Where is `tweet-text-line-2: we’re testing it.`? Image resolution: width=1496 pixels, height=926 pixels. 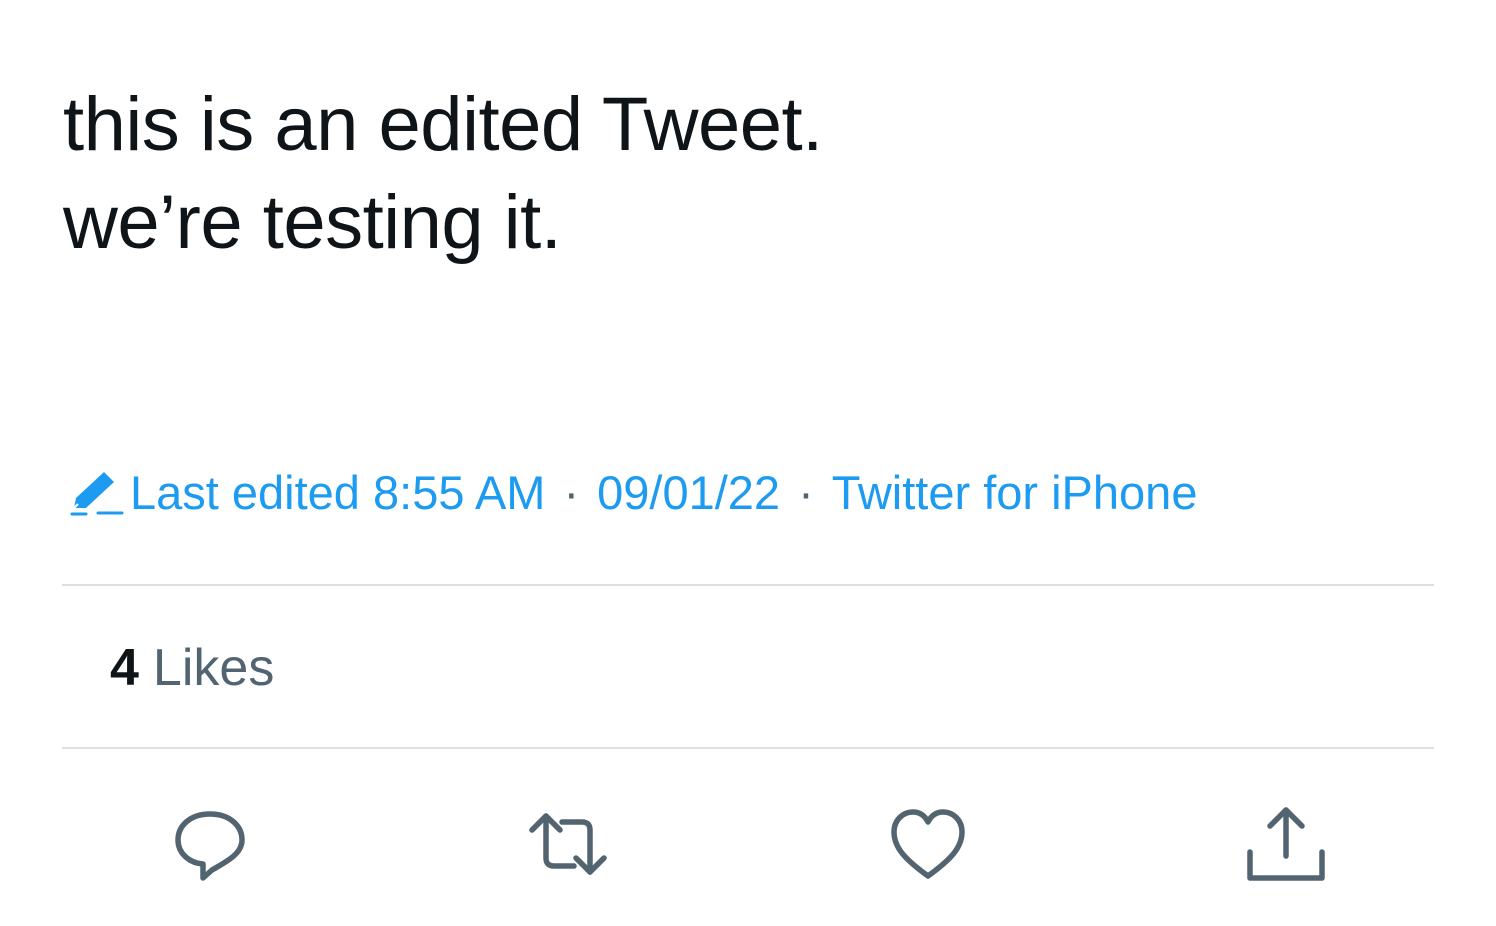
tweet-text-line-2: we’re testing it. is located at coordinates (312, 222).